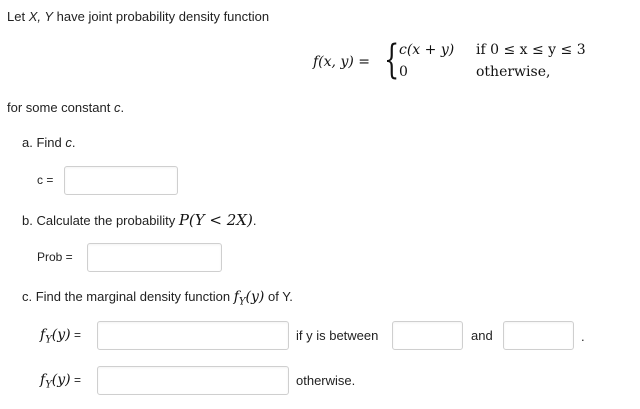 This screenshot has width=640, height=409. I want to click on row2-arg: (y), so click(61, 380).